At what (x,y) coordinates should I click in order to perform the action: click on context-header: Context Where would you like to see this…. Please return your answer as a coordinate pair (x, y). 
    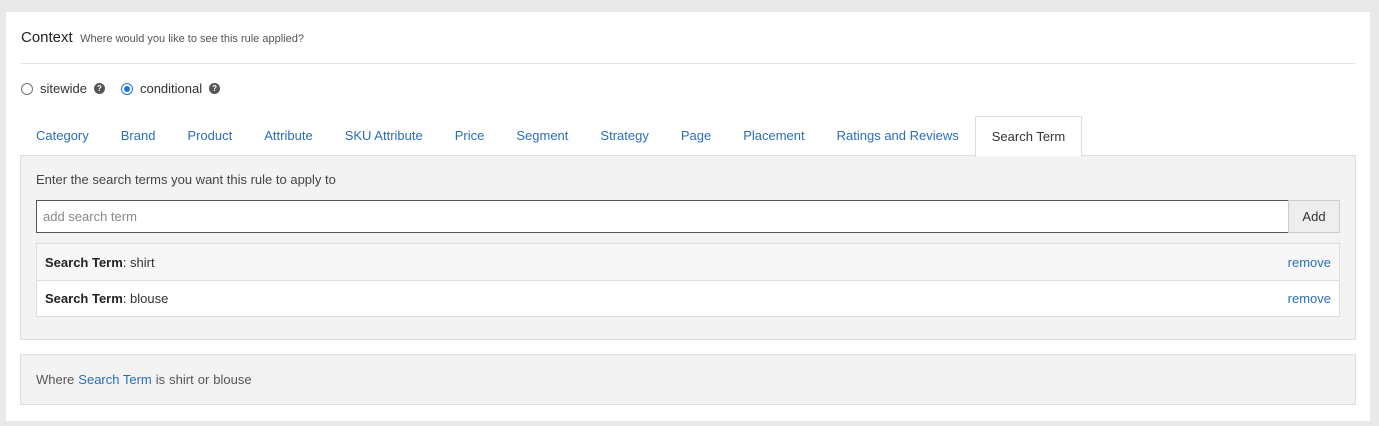
    Looking at the image, I should click on (688, 46).